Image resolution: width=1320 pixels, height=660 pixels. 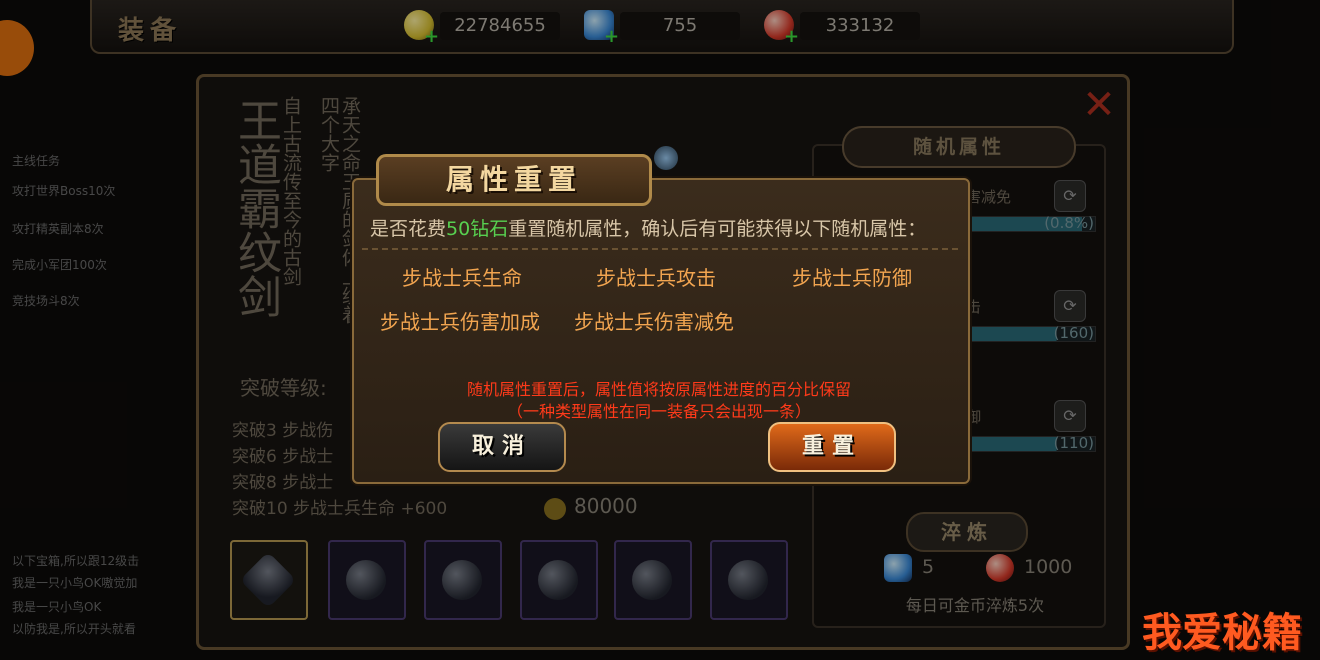 I want to click on attribute-option: 步战士兵伤害减免, so click(x=654, y=322).